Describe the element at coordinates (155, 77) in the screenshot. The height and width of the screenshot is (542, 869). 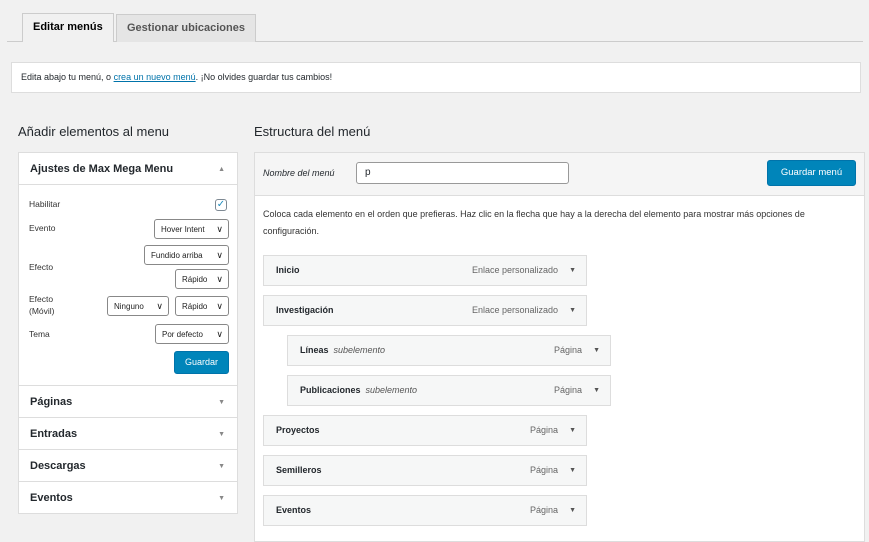
I see `create-menu-link: crea un nuevo menú` at that location.